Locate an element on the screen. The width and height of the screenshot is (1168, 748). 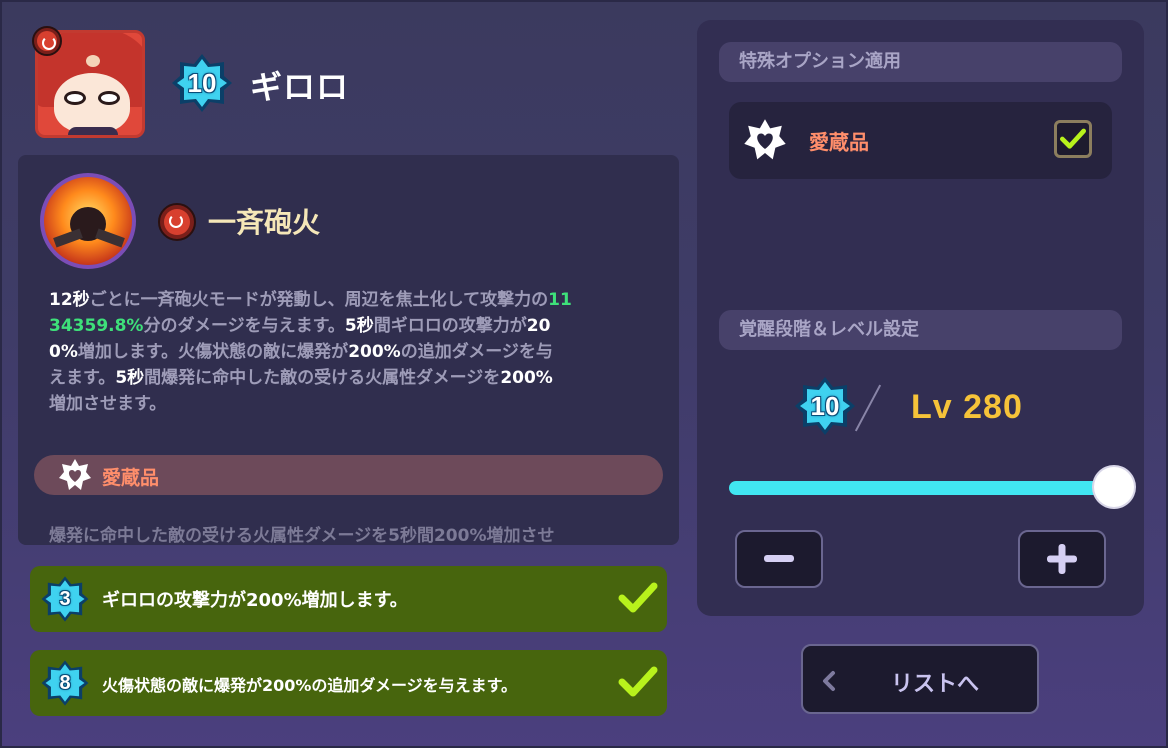
stage-3-badge: 3 is located at coordinates (65, 599).